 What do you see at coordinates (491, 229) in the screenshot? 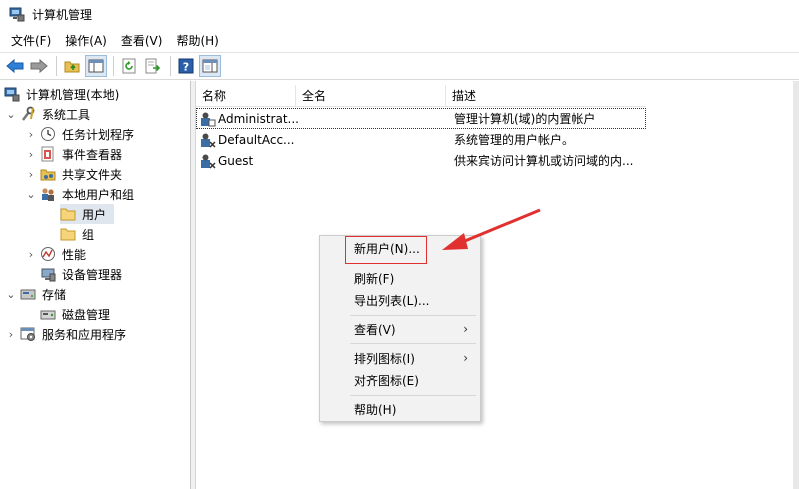
I see `annotation-arrow-icon` at bounding box center [491, 229].